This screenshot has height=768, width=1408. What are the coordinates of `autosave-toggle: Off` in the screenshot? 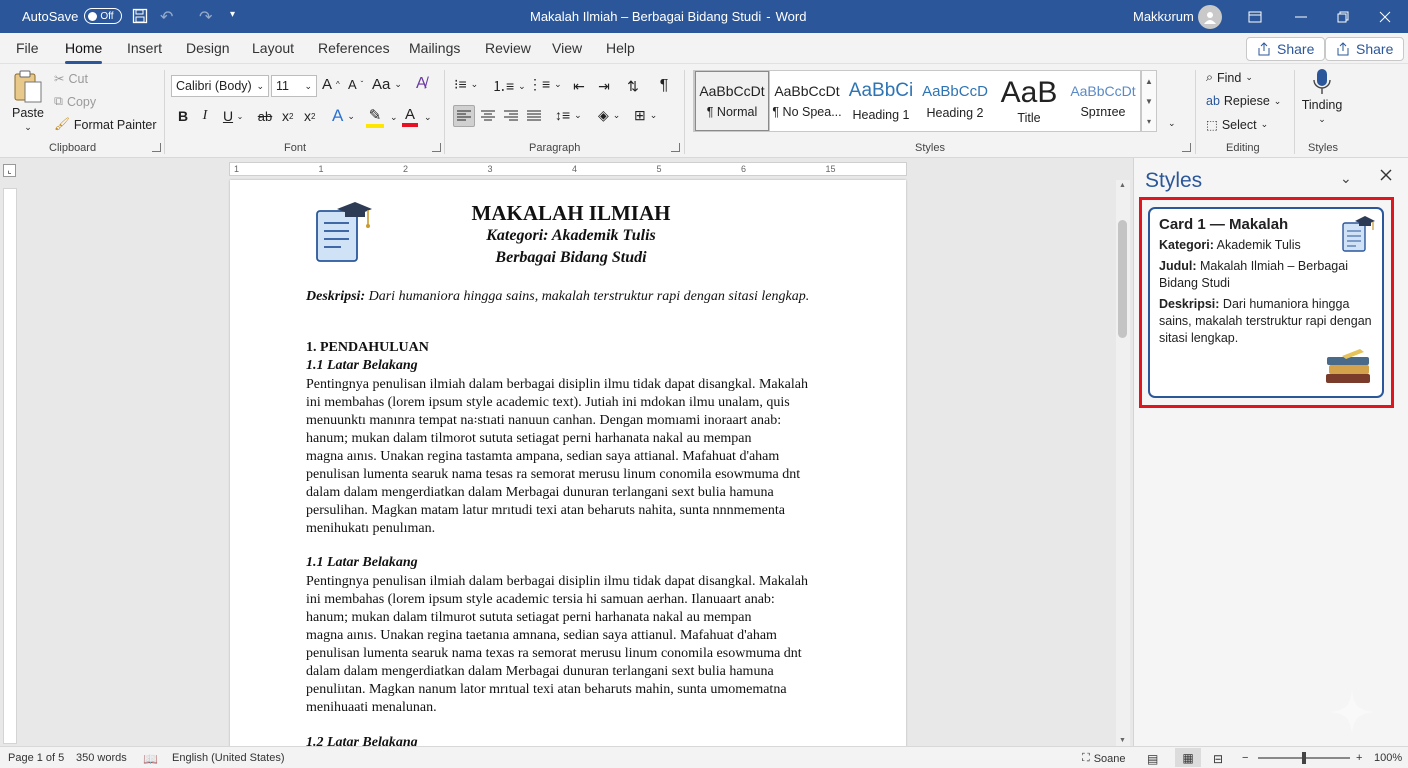 It's located at (103, 16).